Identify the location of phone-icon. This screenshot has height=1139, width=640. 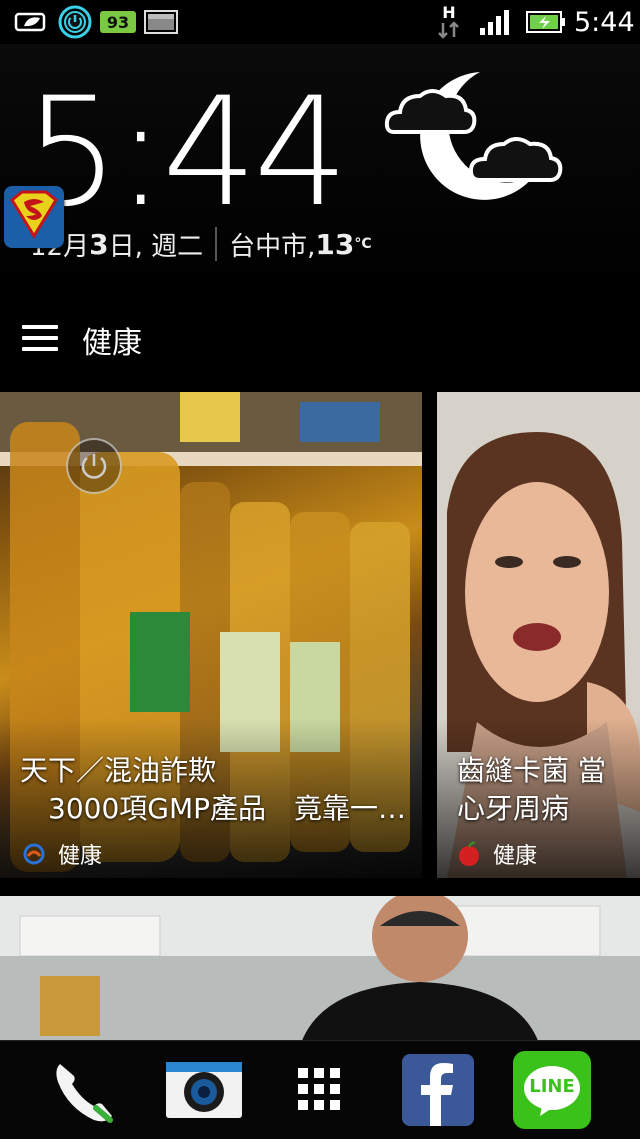
(86, 1090).